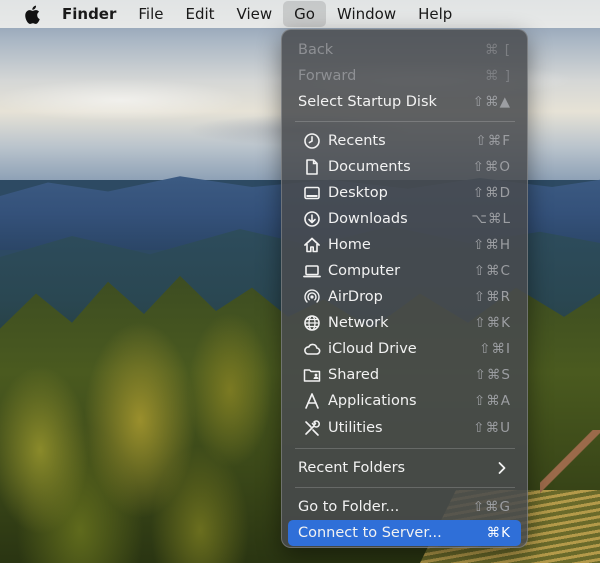 The height and width of the screenshot is (563, 600). What do you see at coordinates (349, 245) in the screenshot?
I see `menu-item-label: Home` at bounding box center [349, 245].